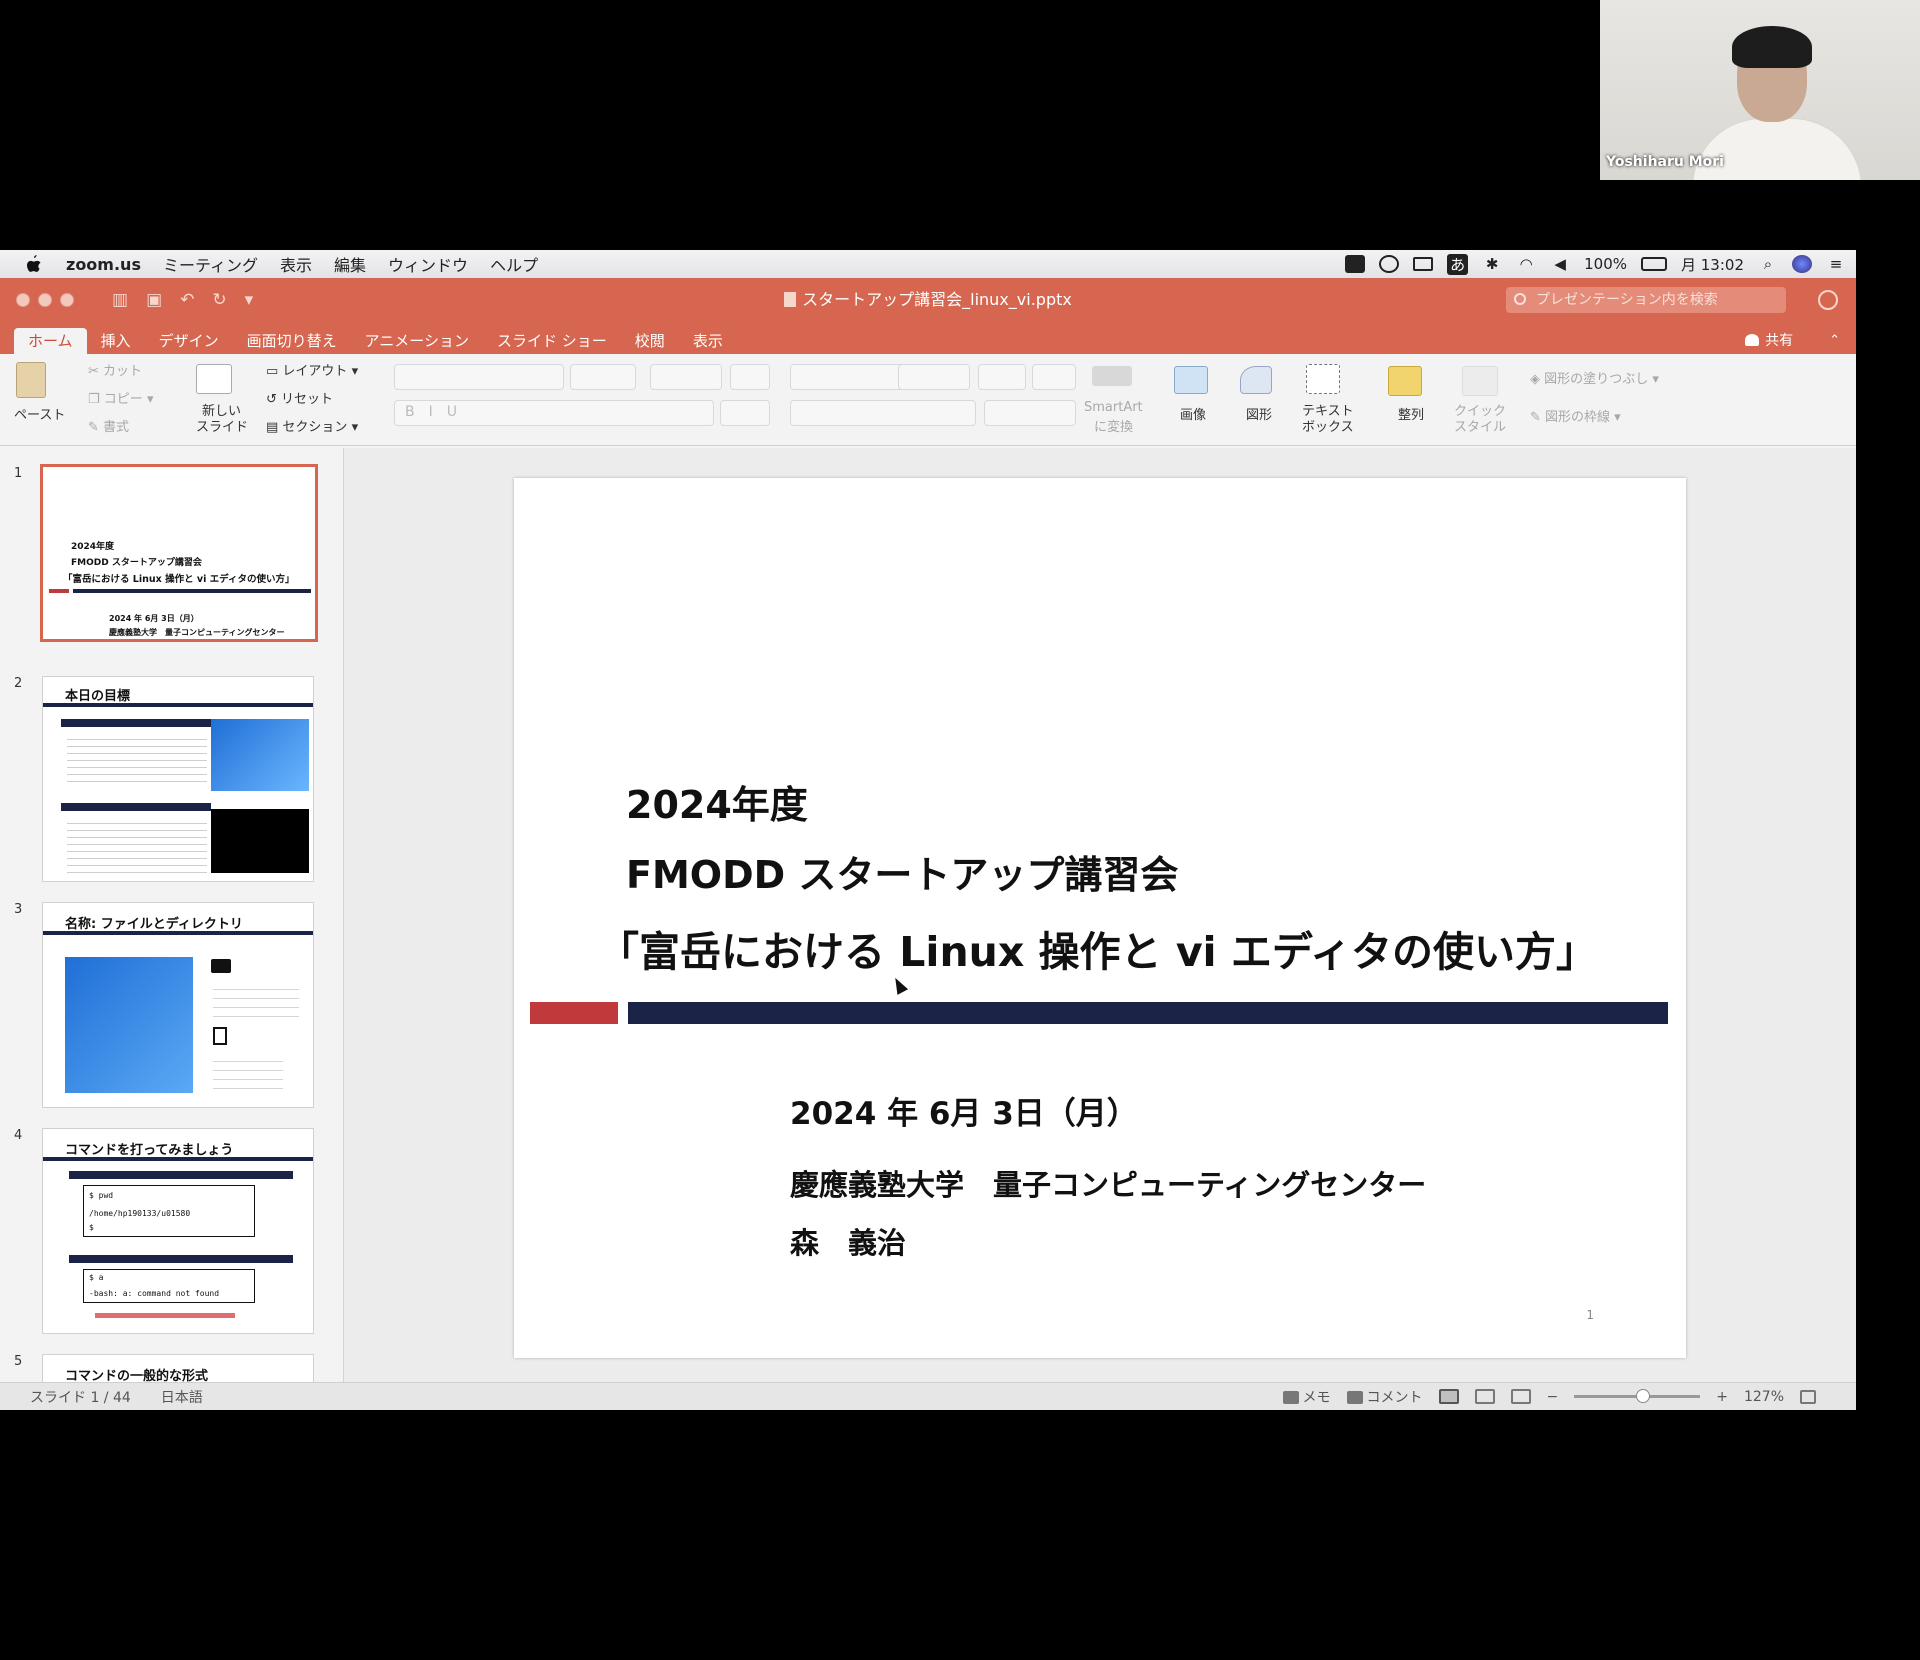 Image resolution: width=1920 pixels, height=1660 pixels. Describe the element at coordinates (1448, 1396) in the screenshot. I see `normal-view-icon` at that location.